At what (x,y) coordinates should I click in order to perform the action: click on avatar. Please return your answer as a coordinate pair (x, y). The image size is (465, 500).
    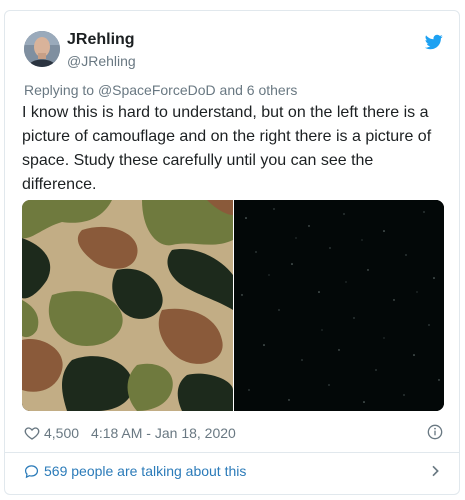
    Looking at the image, I should click on (42, 49).